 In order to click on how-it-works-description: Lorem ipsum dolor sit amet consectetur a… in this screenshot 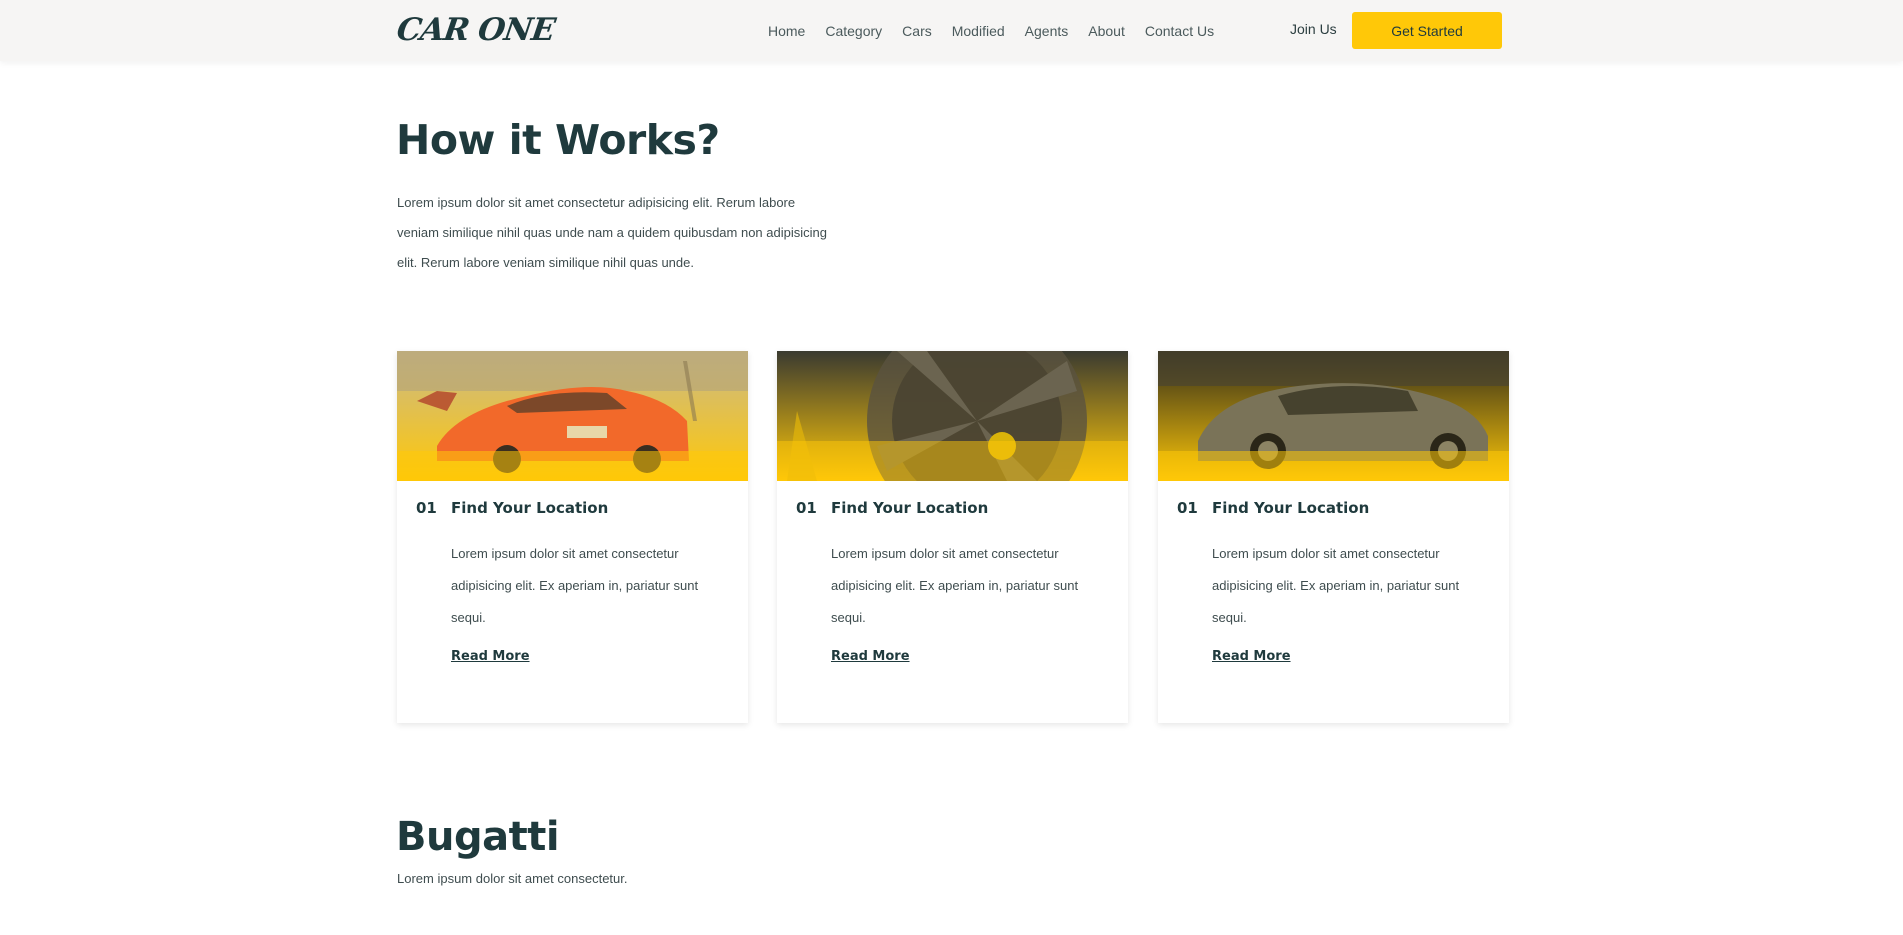, I will do `click(612, 232)`.